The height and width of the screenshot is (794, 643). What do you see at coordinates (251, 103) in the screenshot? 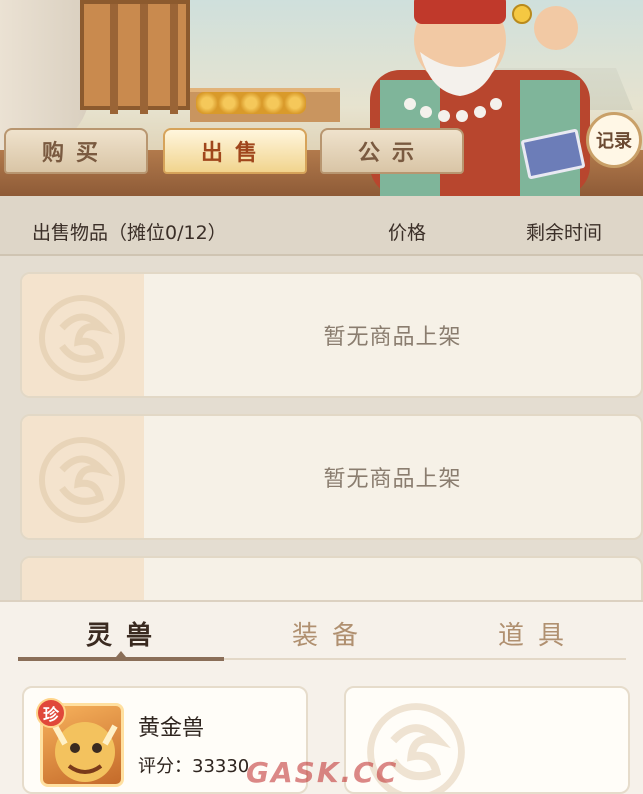
I see `coins-decoration` at bounding box center [251, 103].